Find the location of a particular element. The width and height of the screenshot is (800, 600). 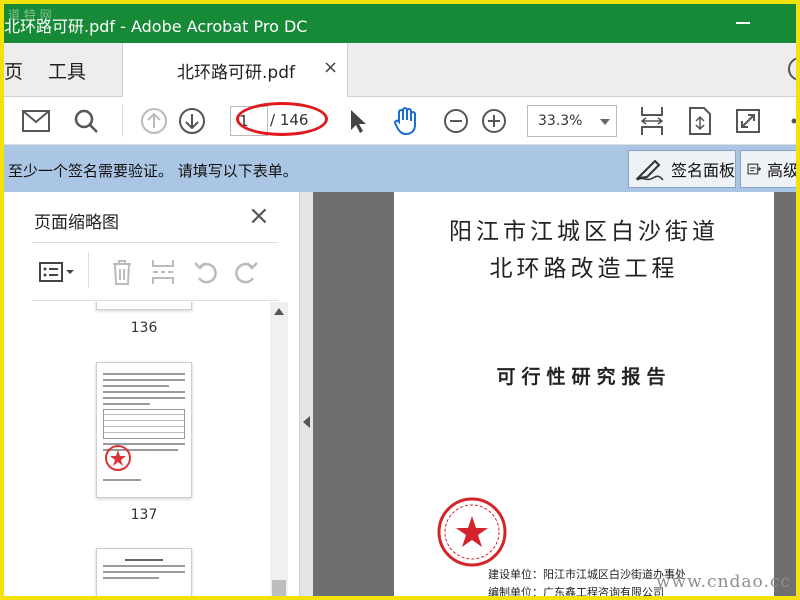

zoom-value: 33.3% is located at coordinates (560, 121).